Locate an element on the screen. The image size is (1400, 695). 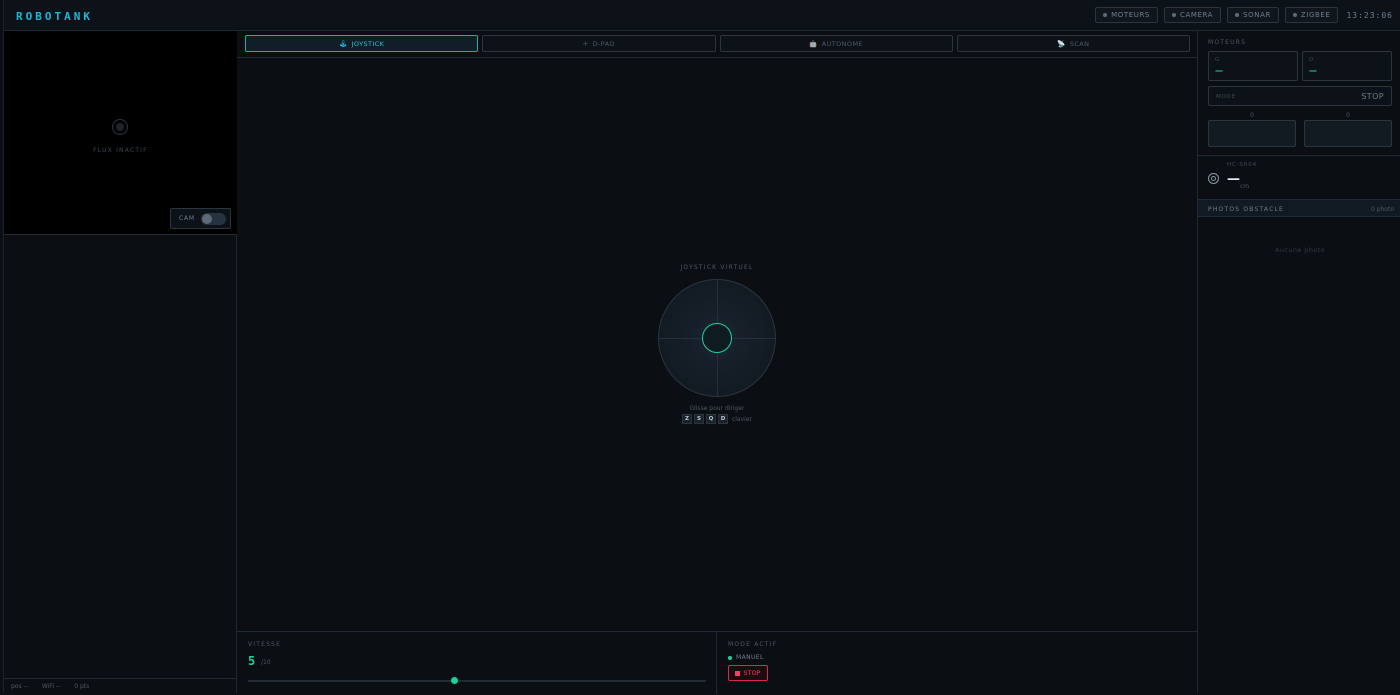
tab-scan: 📡 SCAN is located at coordinates (1073, 43).